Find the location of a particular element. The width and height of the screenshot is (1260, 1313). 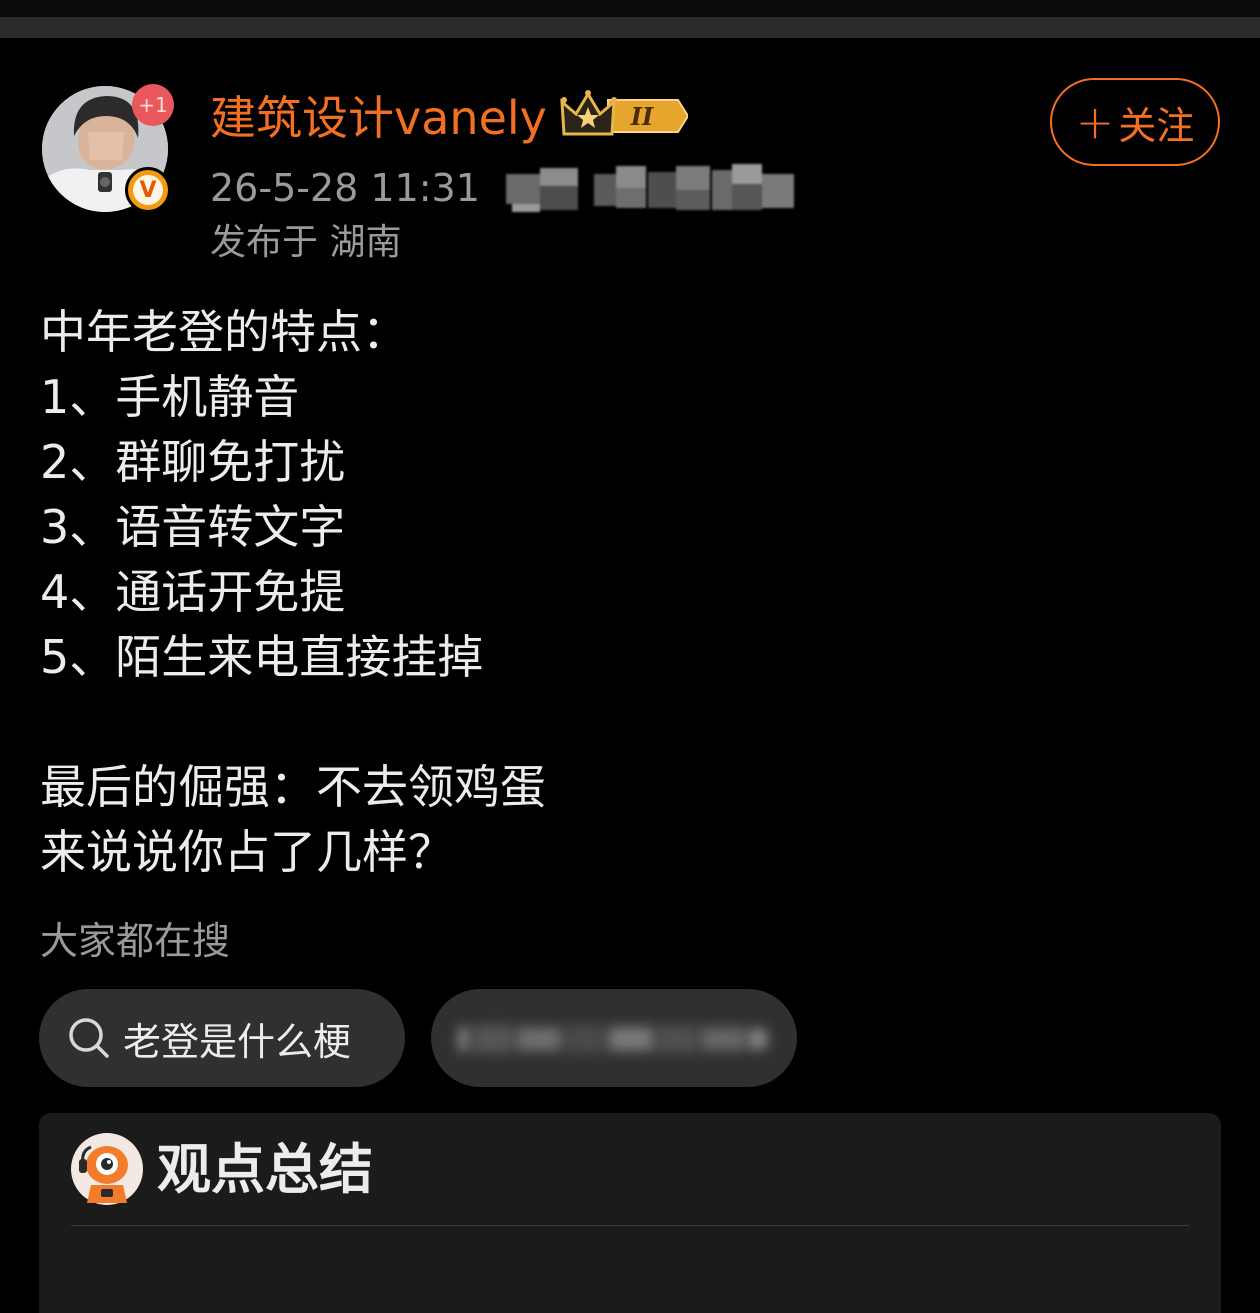

search-chip-redacted is located at coordinates (614, 1038).